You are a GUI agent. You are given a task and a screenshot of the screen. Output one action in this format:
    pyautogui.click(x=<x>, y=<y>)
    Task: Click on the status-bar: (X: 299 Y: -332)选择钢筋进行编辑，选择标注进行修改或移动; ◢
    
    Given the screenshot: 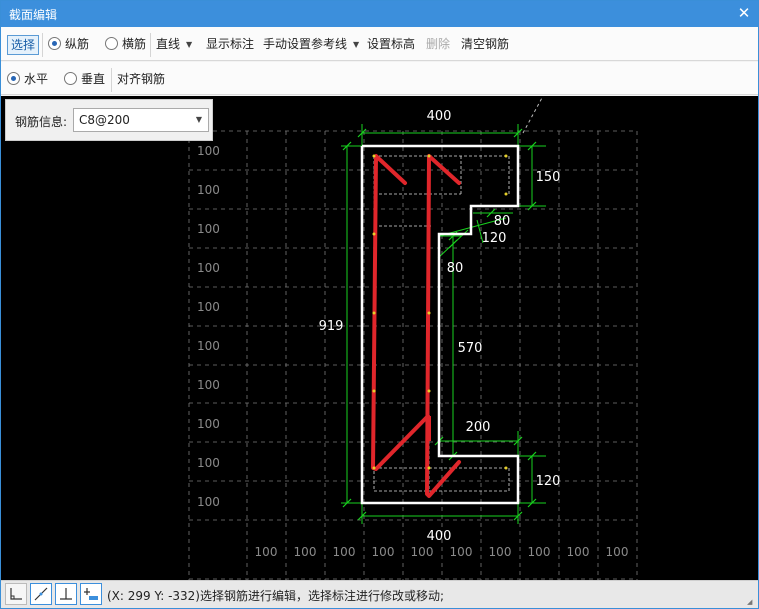 What is the action you would take?
    pyautogui.click(x=379, y=594)
    